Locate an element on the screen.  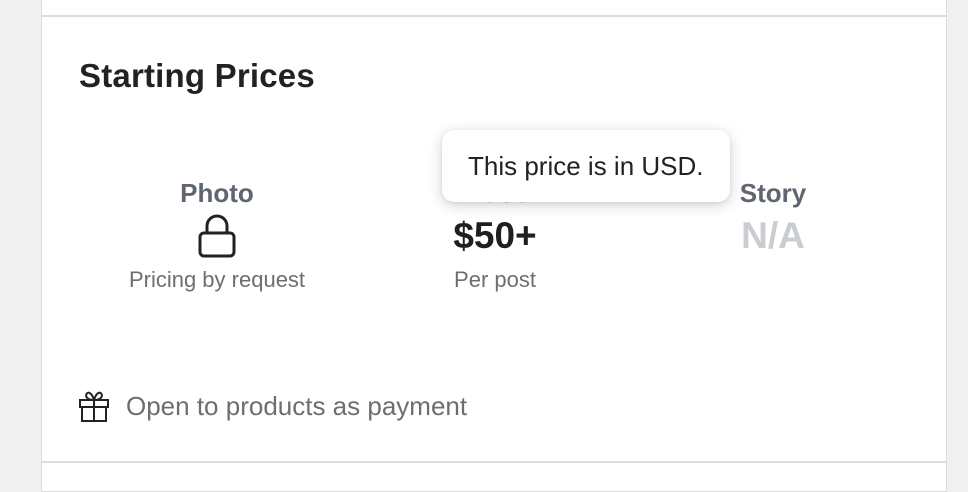
price-label-photo: Photo is located at coordinates (217, 193).